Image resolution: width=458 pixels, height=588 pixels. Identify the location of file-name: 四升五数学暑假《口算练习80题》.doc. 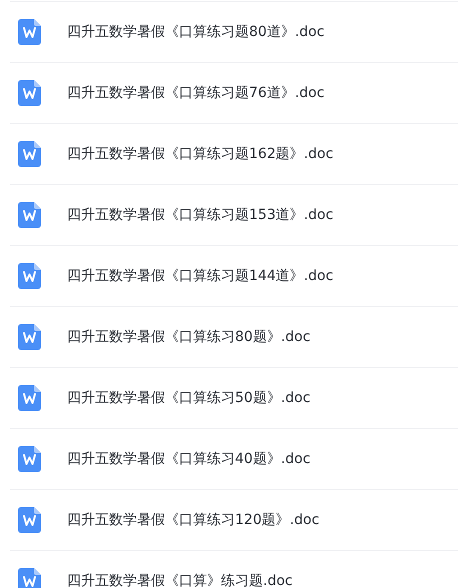
(188, 337).